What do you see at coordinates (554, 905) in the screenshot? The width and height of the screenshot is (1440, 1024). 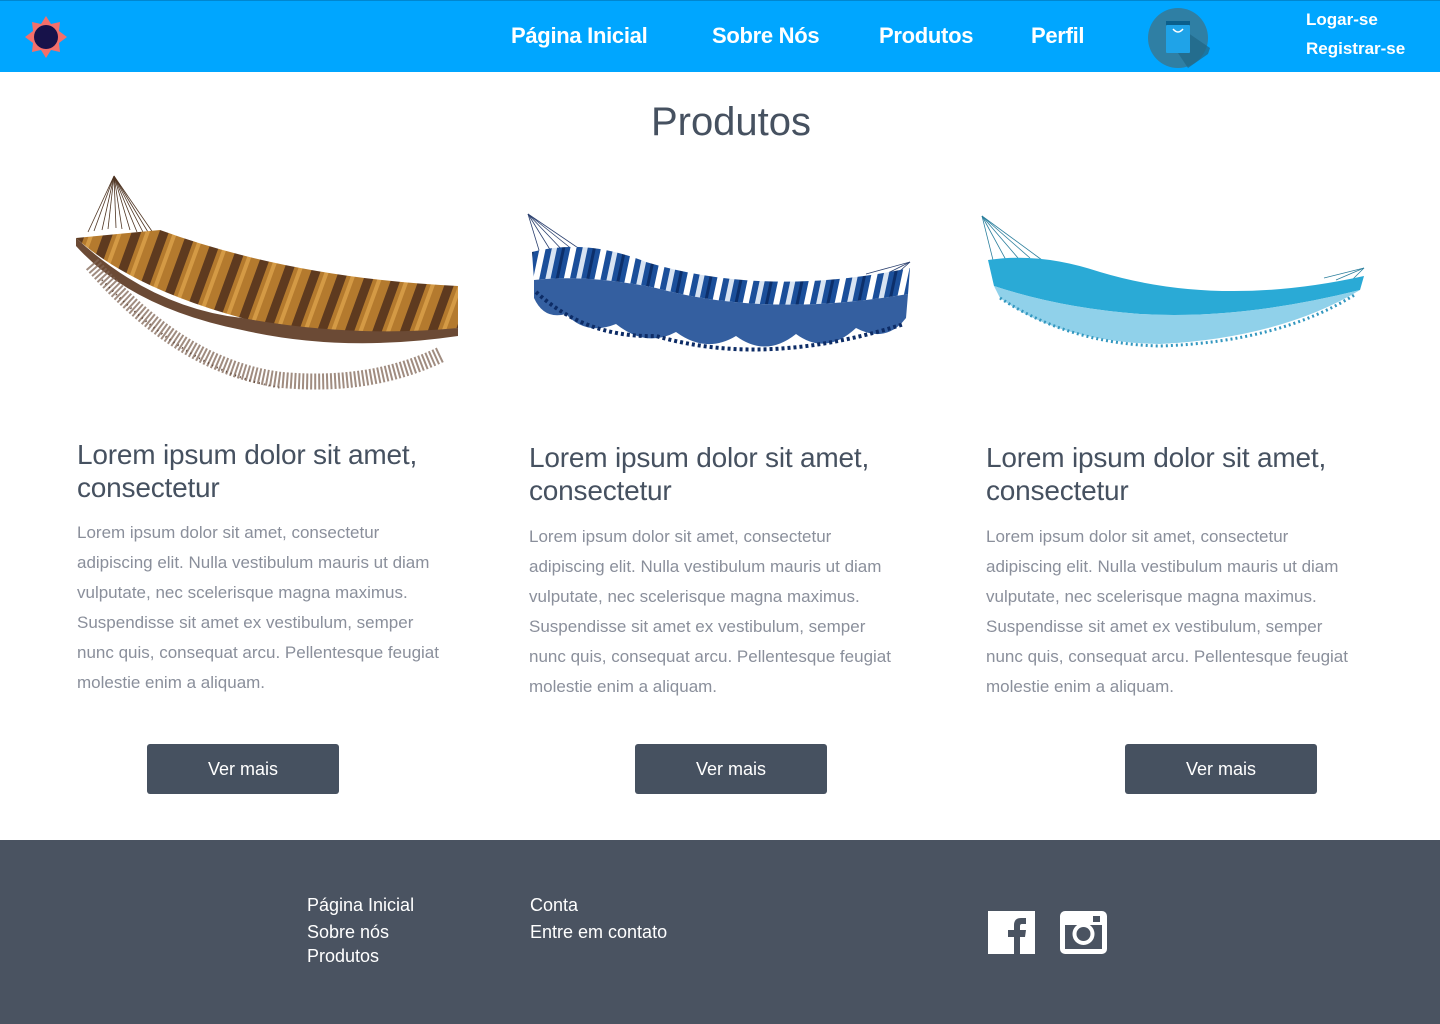 I see `footer-link-conta: Conta` at bounding box center [554, 905].